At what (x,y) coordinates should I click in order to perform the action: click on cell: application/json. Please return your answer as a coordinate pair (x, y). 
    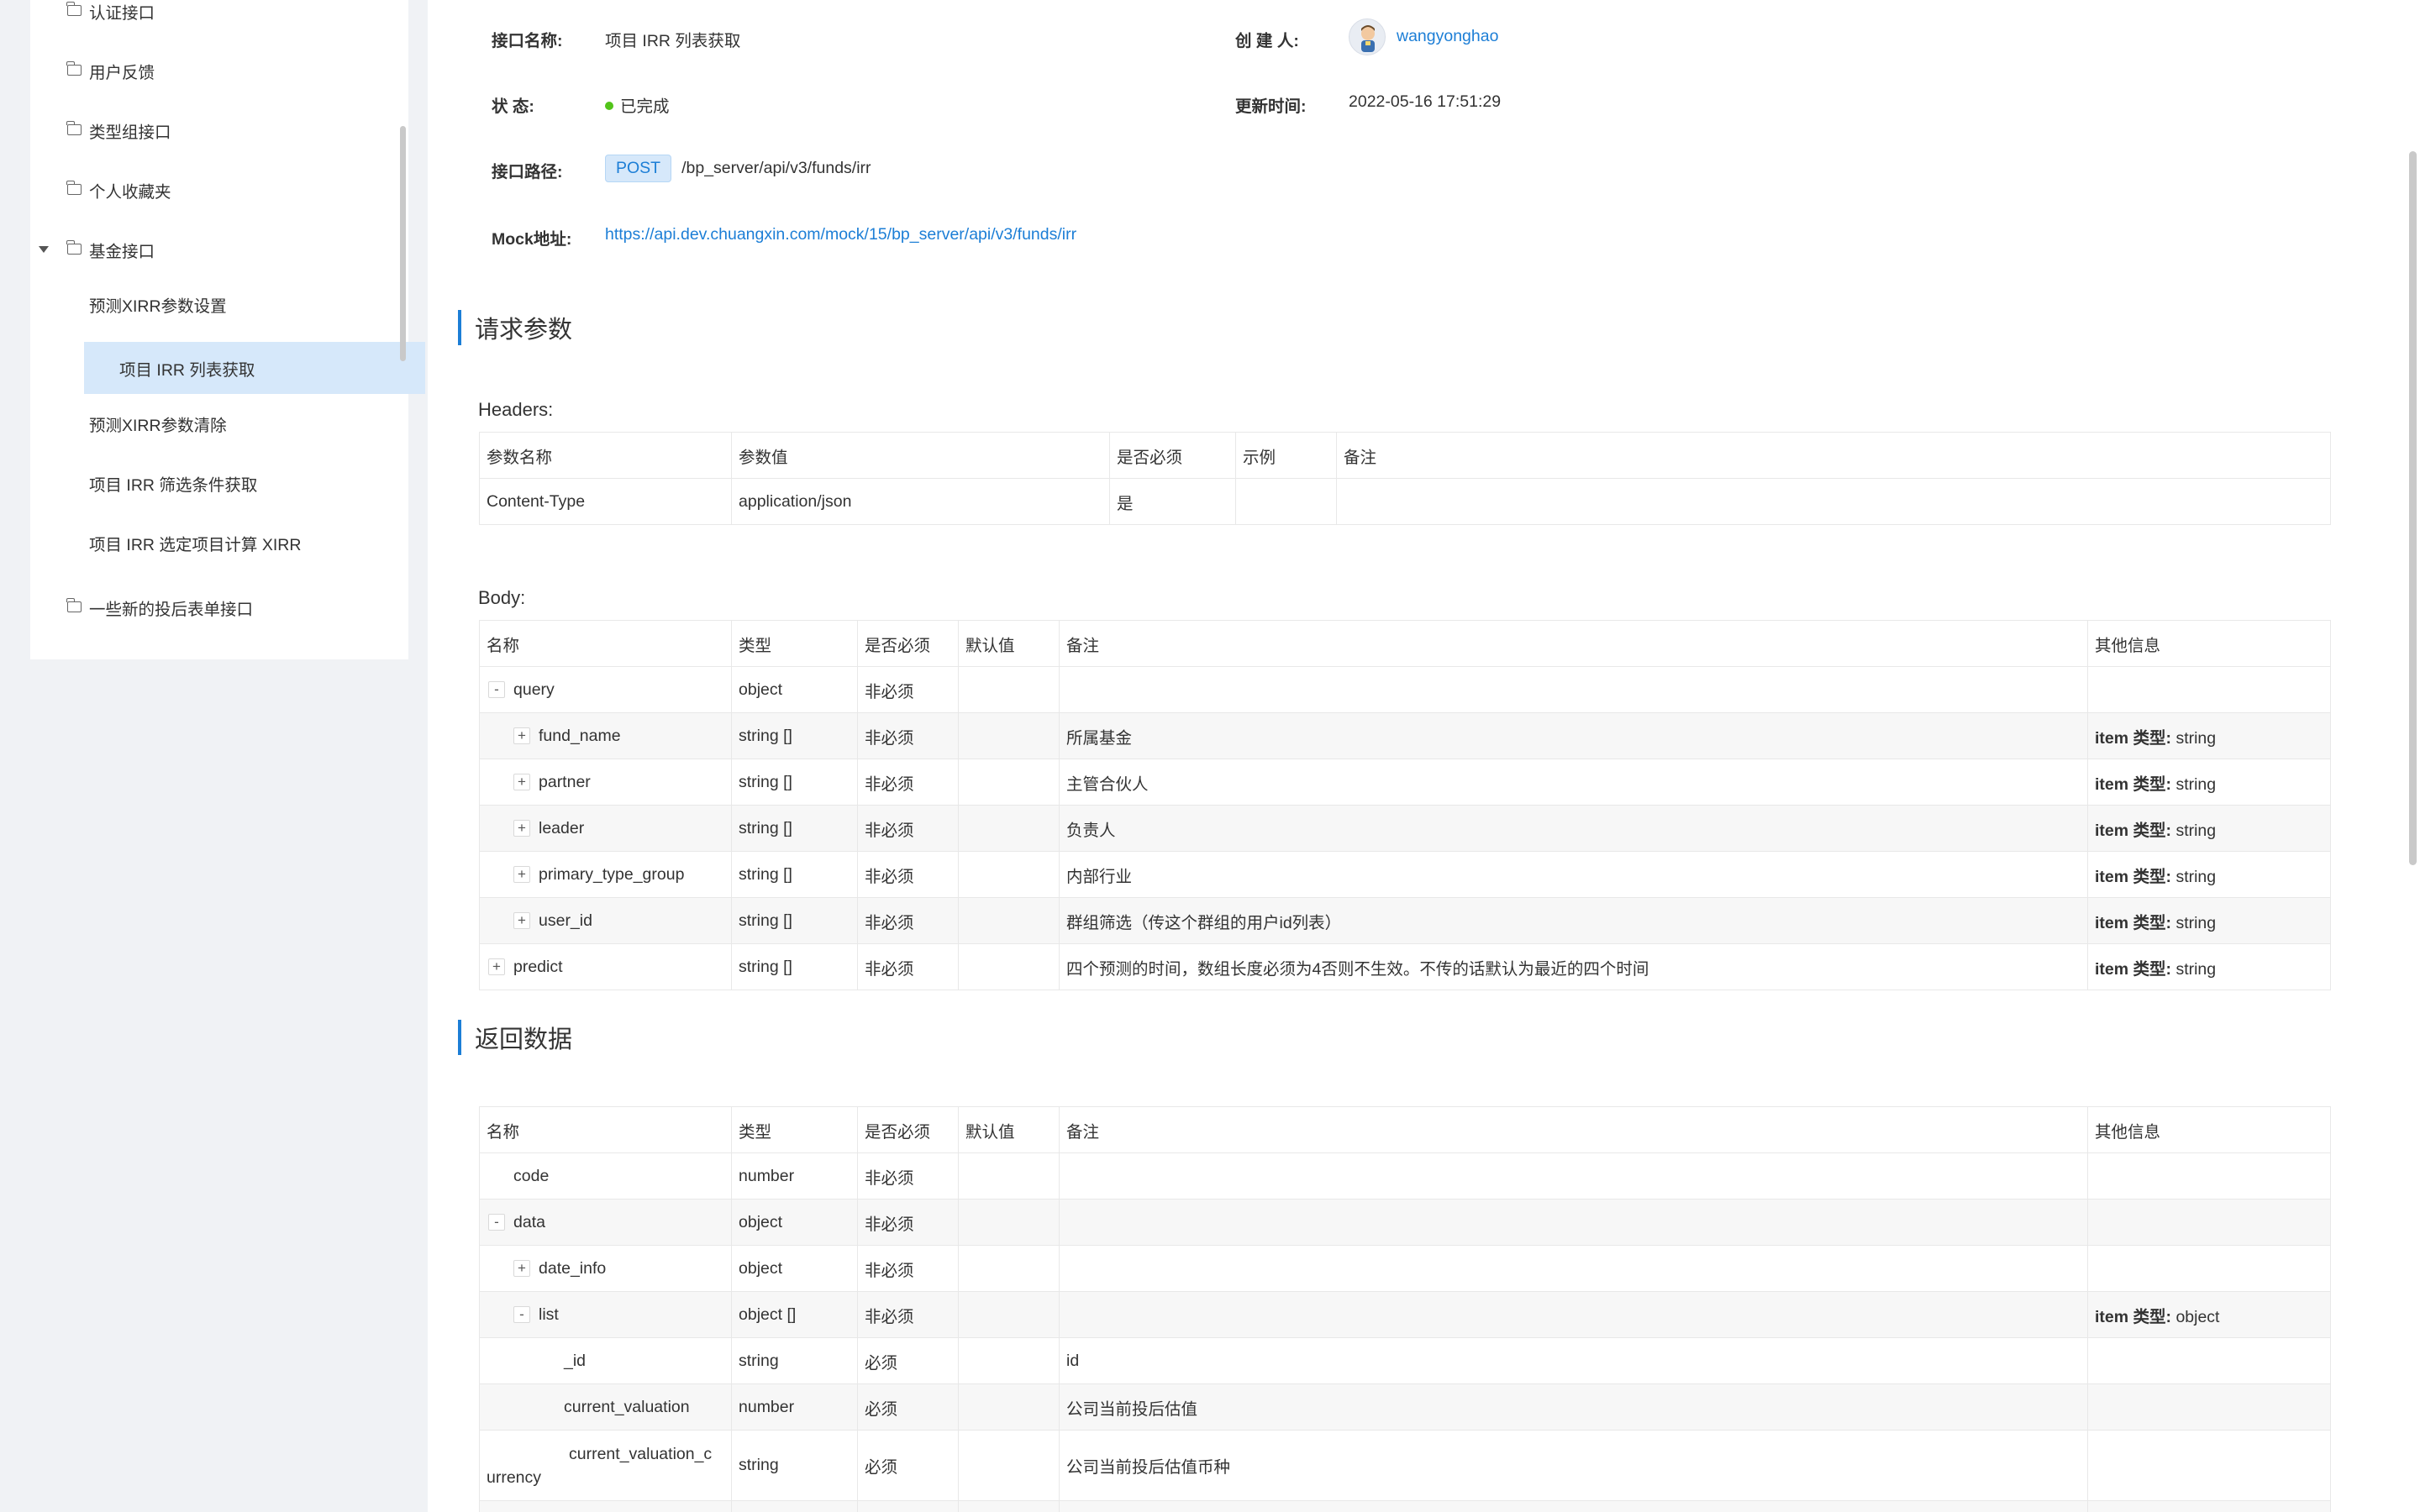
    Looking at the image, I should click on (921, 501).